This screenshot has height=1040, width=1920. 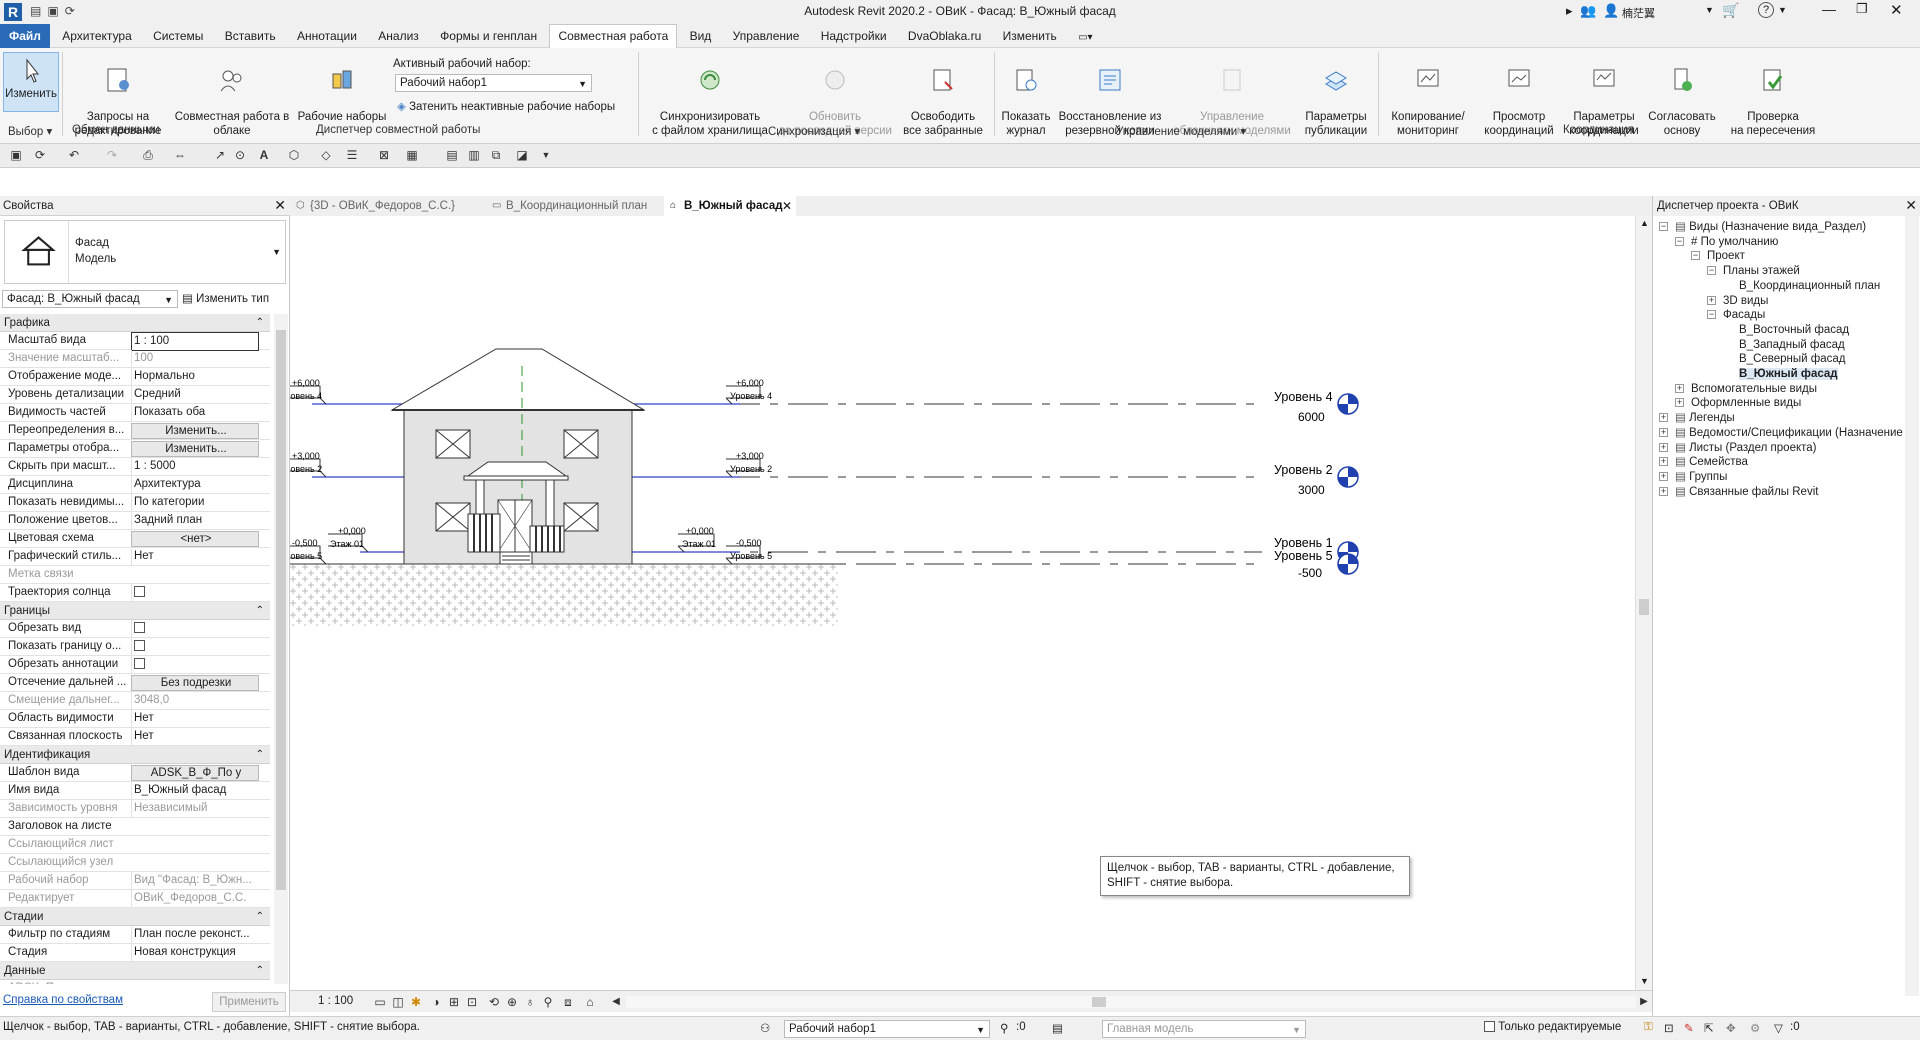 I want to click on worksharing-display-icon: ⌂, so click(x=590, y=1002).